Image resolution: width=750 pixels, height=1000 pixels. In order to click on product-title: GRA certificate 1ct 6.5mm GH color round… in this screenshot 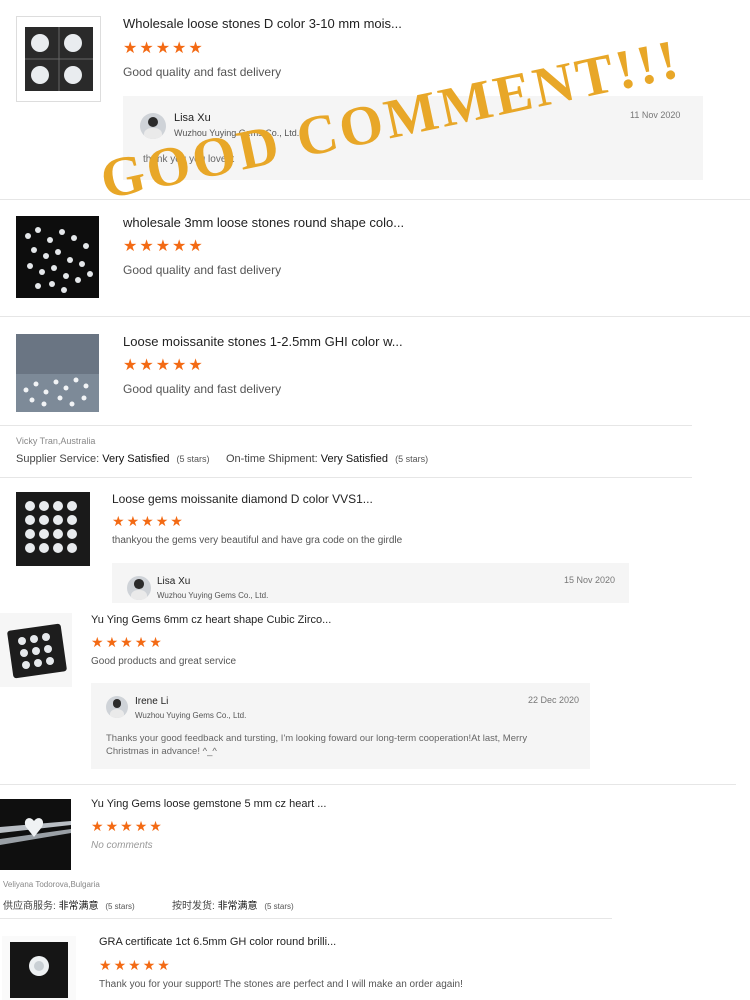, I will do `click(217, 942)`.